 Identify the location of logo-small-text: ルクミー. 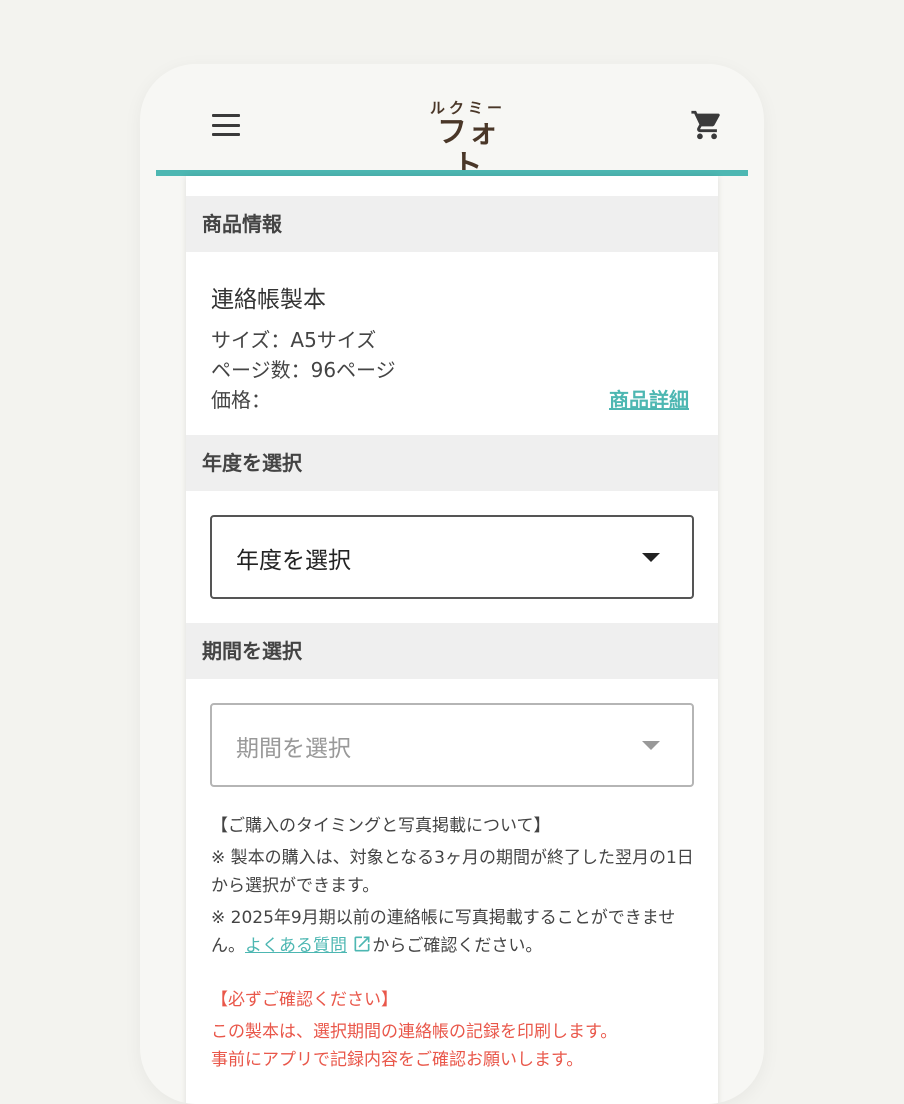
(467, 108).